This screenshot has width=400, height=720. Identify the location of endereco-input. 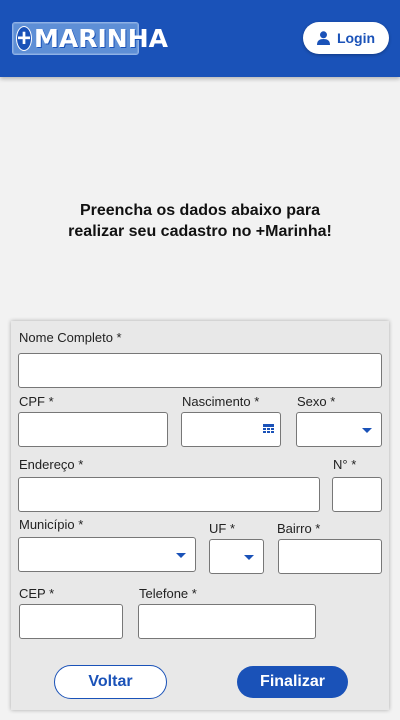
(169, 494).